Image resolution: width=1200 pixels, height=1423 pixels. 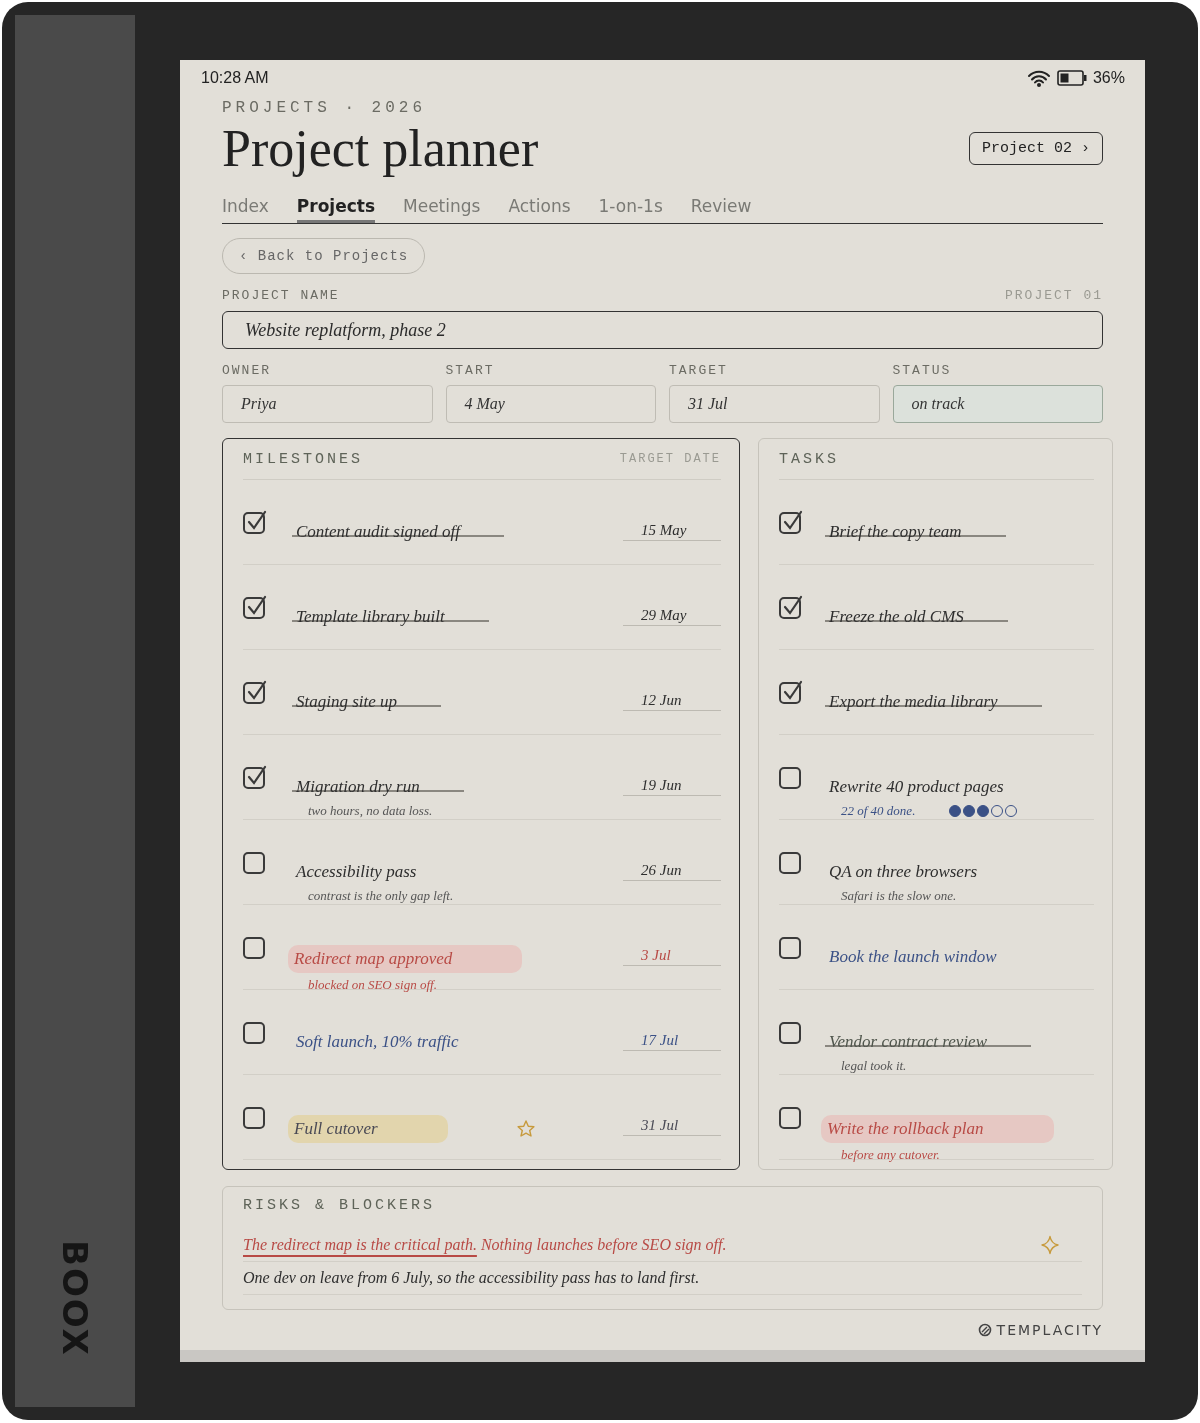 I want to click on panel-title: RISKS & BLOCKERS, so click(x=340, y=1206).